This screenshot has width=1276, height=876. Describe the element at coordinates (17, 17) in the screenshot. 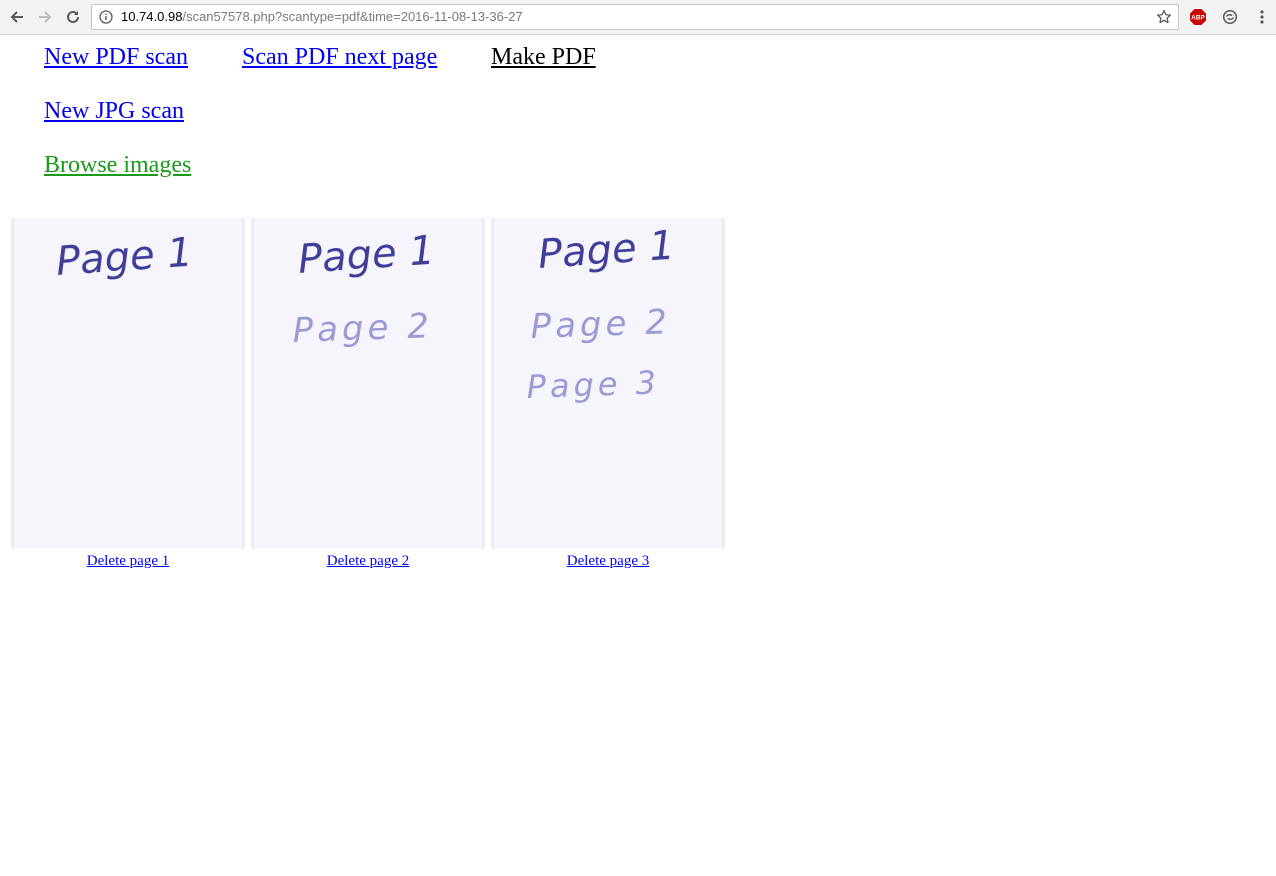

I see `back-arrow-icon` at that location.